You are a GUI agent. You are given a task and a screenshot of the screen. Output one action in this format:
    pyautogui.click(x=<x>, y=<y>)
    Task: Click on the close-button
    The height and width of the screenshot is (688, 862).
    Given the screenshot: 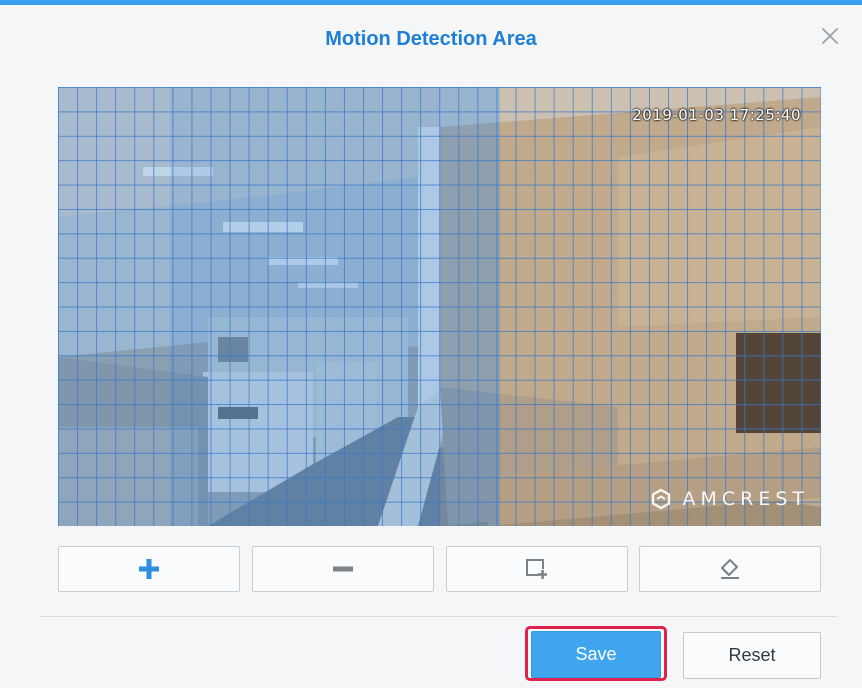 What is the action you would take?
    pyautogui.click(x=830, y=36)
    